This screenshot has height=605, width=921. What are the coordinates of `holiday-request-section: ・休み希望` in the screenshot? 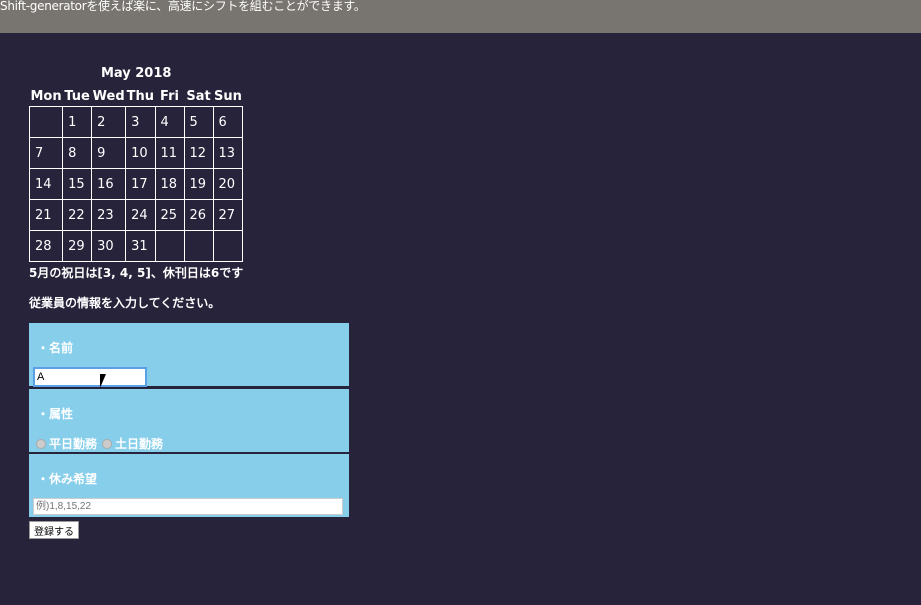 It's located at (189, 485).